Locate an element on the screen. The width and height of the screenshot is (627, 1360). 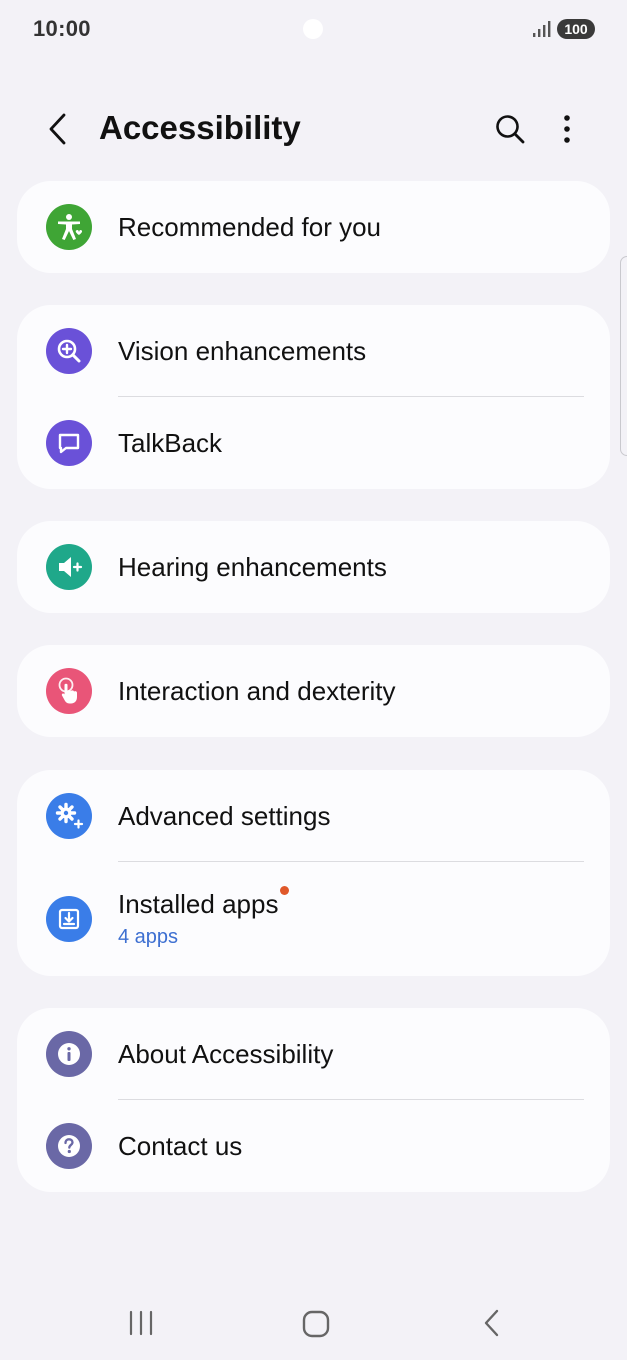
more-options-button is located at coordinates (567, 129).